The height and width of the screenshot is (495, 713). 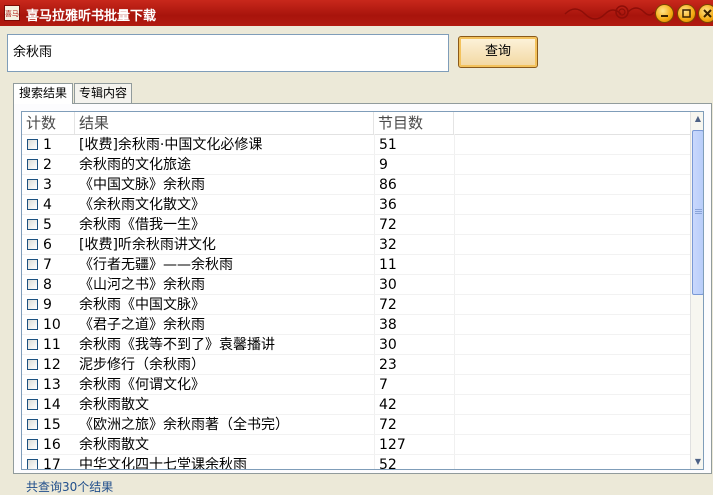 I want to click on window-title: 喜马拉雅听书批量下载, so click(x=91, y=16).